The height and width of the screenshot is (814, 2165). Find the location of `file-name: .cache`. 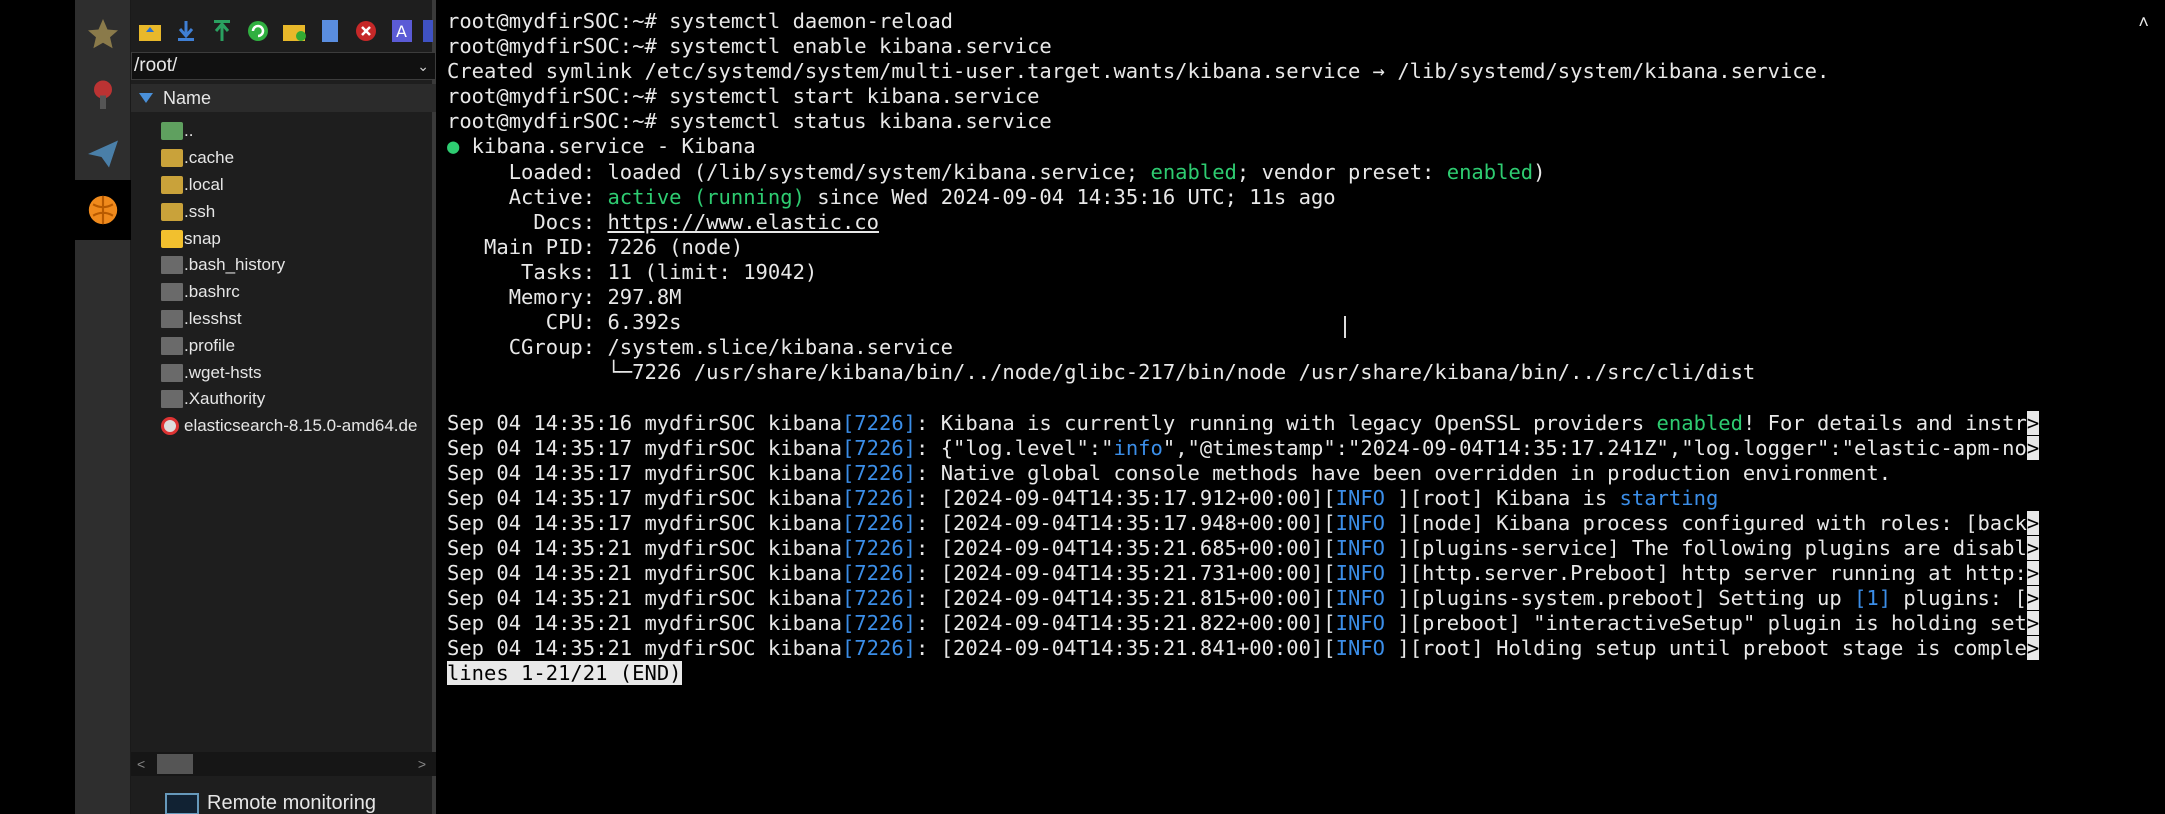

file-name: .cache is located at coordinates (209, 158).